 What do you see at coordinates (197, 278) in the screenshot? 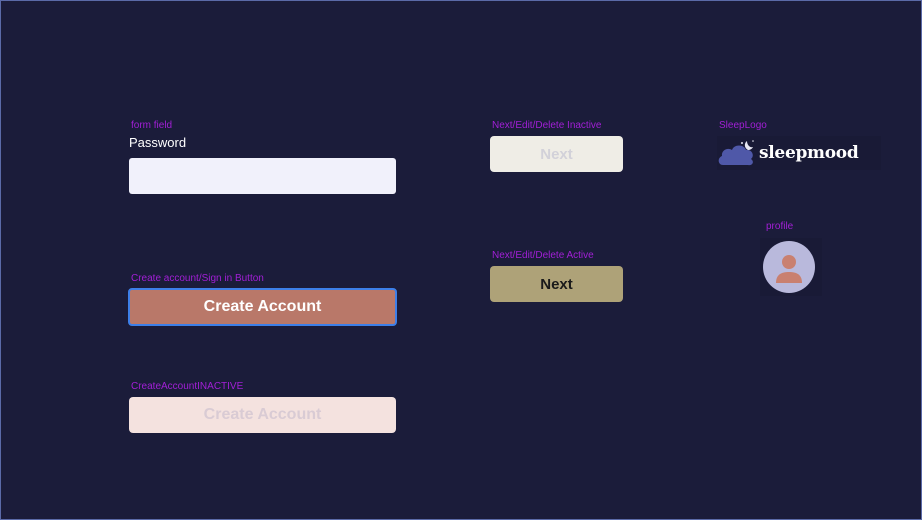
I see `caption-create-button: Create account/Sign in Button` at bounding box center [197, 278].